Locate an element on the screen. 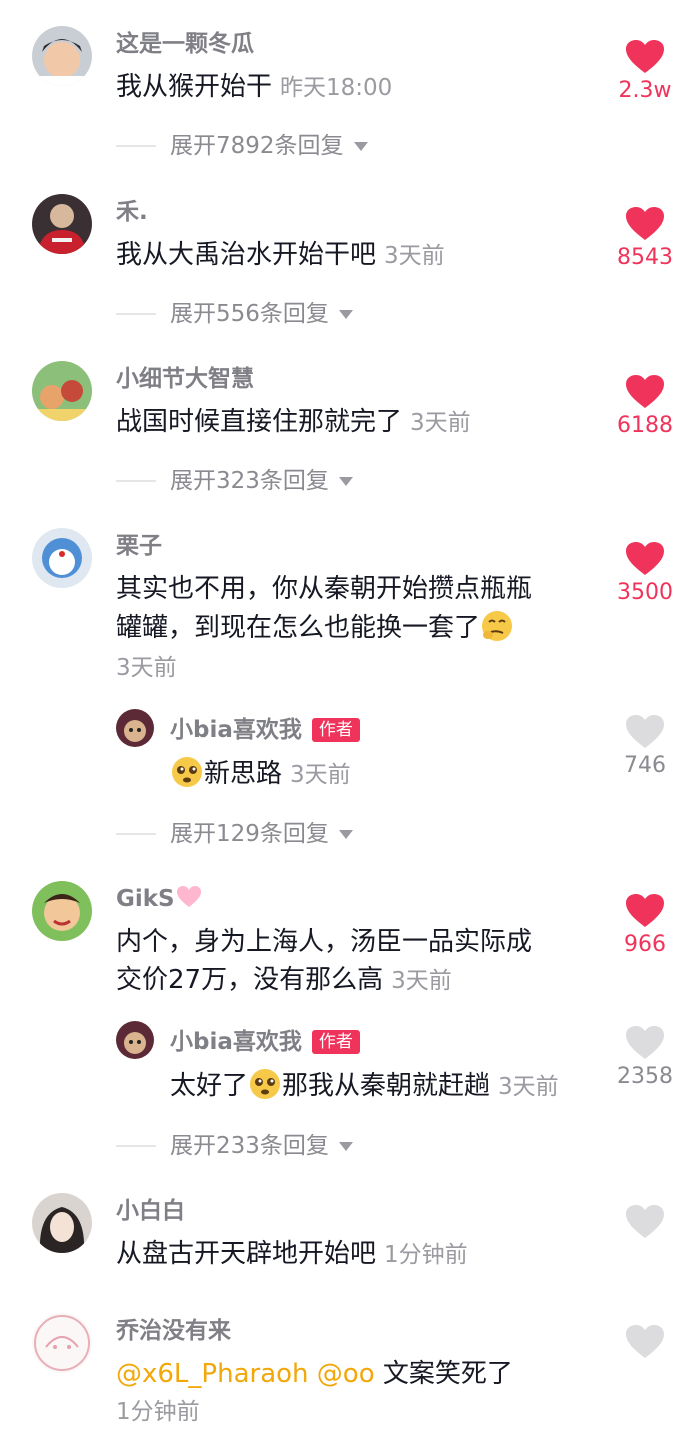  like-button: 966 is located at coordinates (645, 927).